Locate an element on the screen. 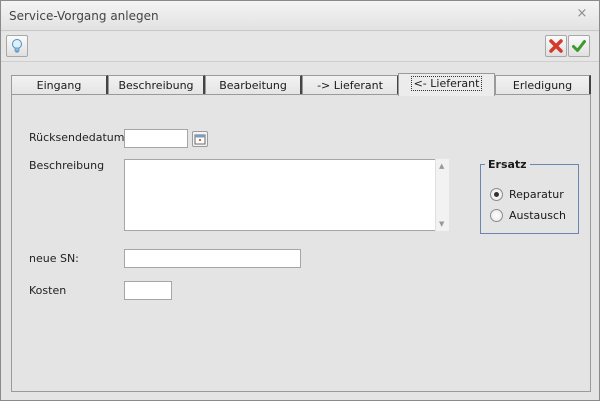 Image resolution: width=600 pixels, height=401 pixels. info-button is located at coordinates (17, 46).